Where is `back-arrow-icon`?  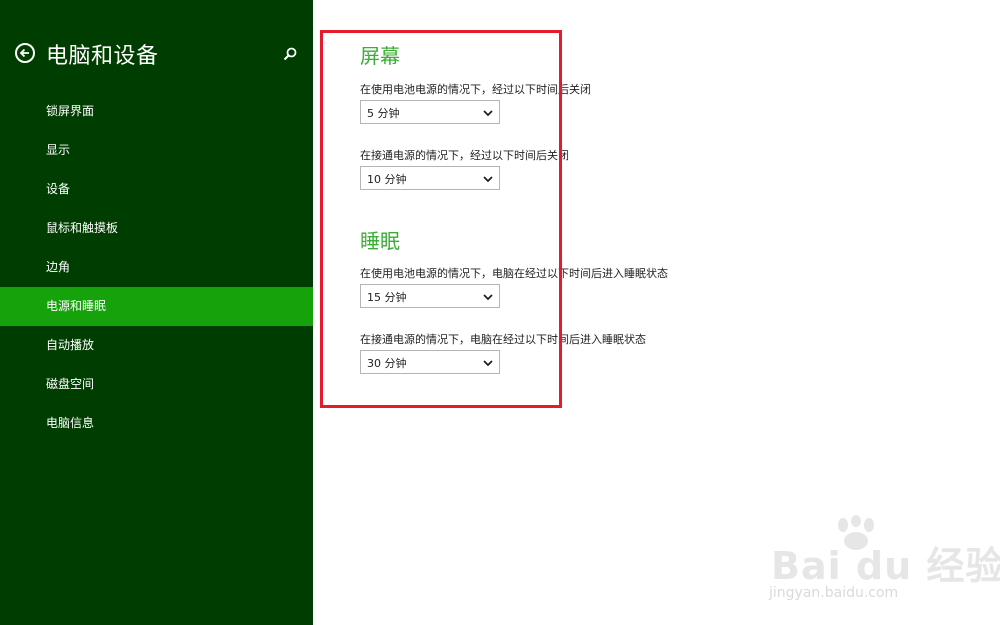 back-arrow-icon is located at coordinates (24, 53).